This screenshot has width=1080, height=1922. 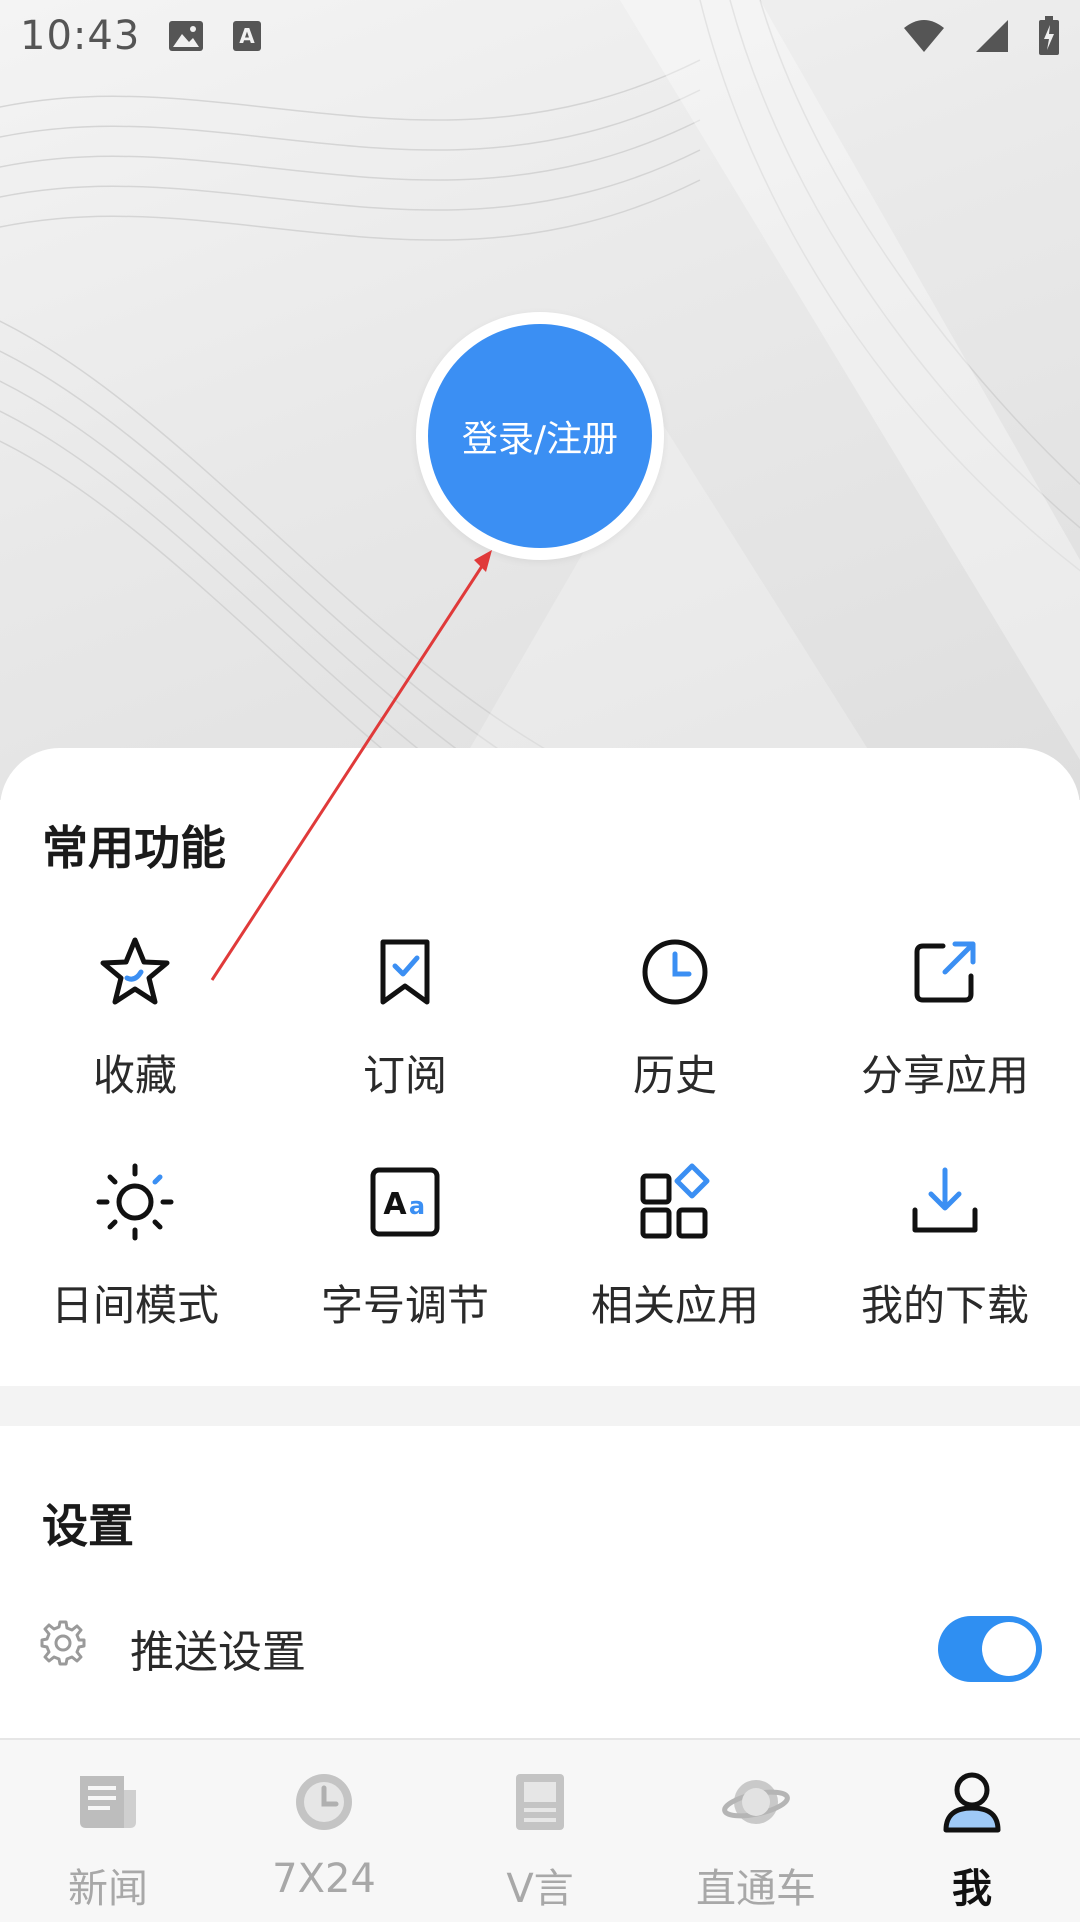 What do you see at coordinates (108, 1831) in the screenshot?
I see `nav-news: 新闻` at bounding box center [108, 1831].